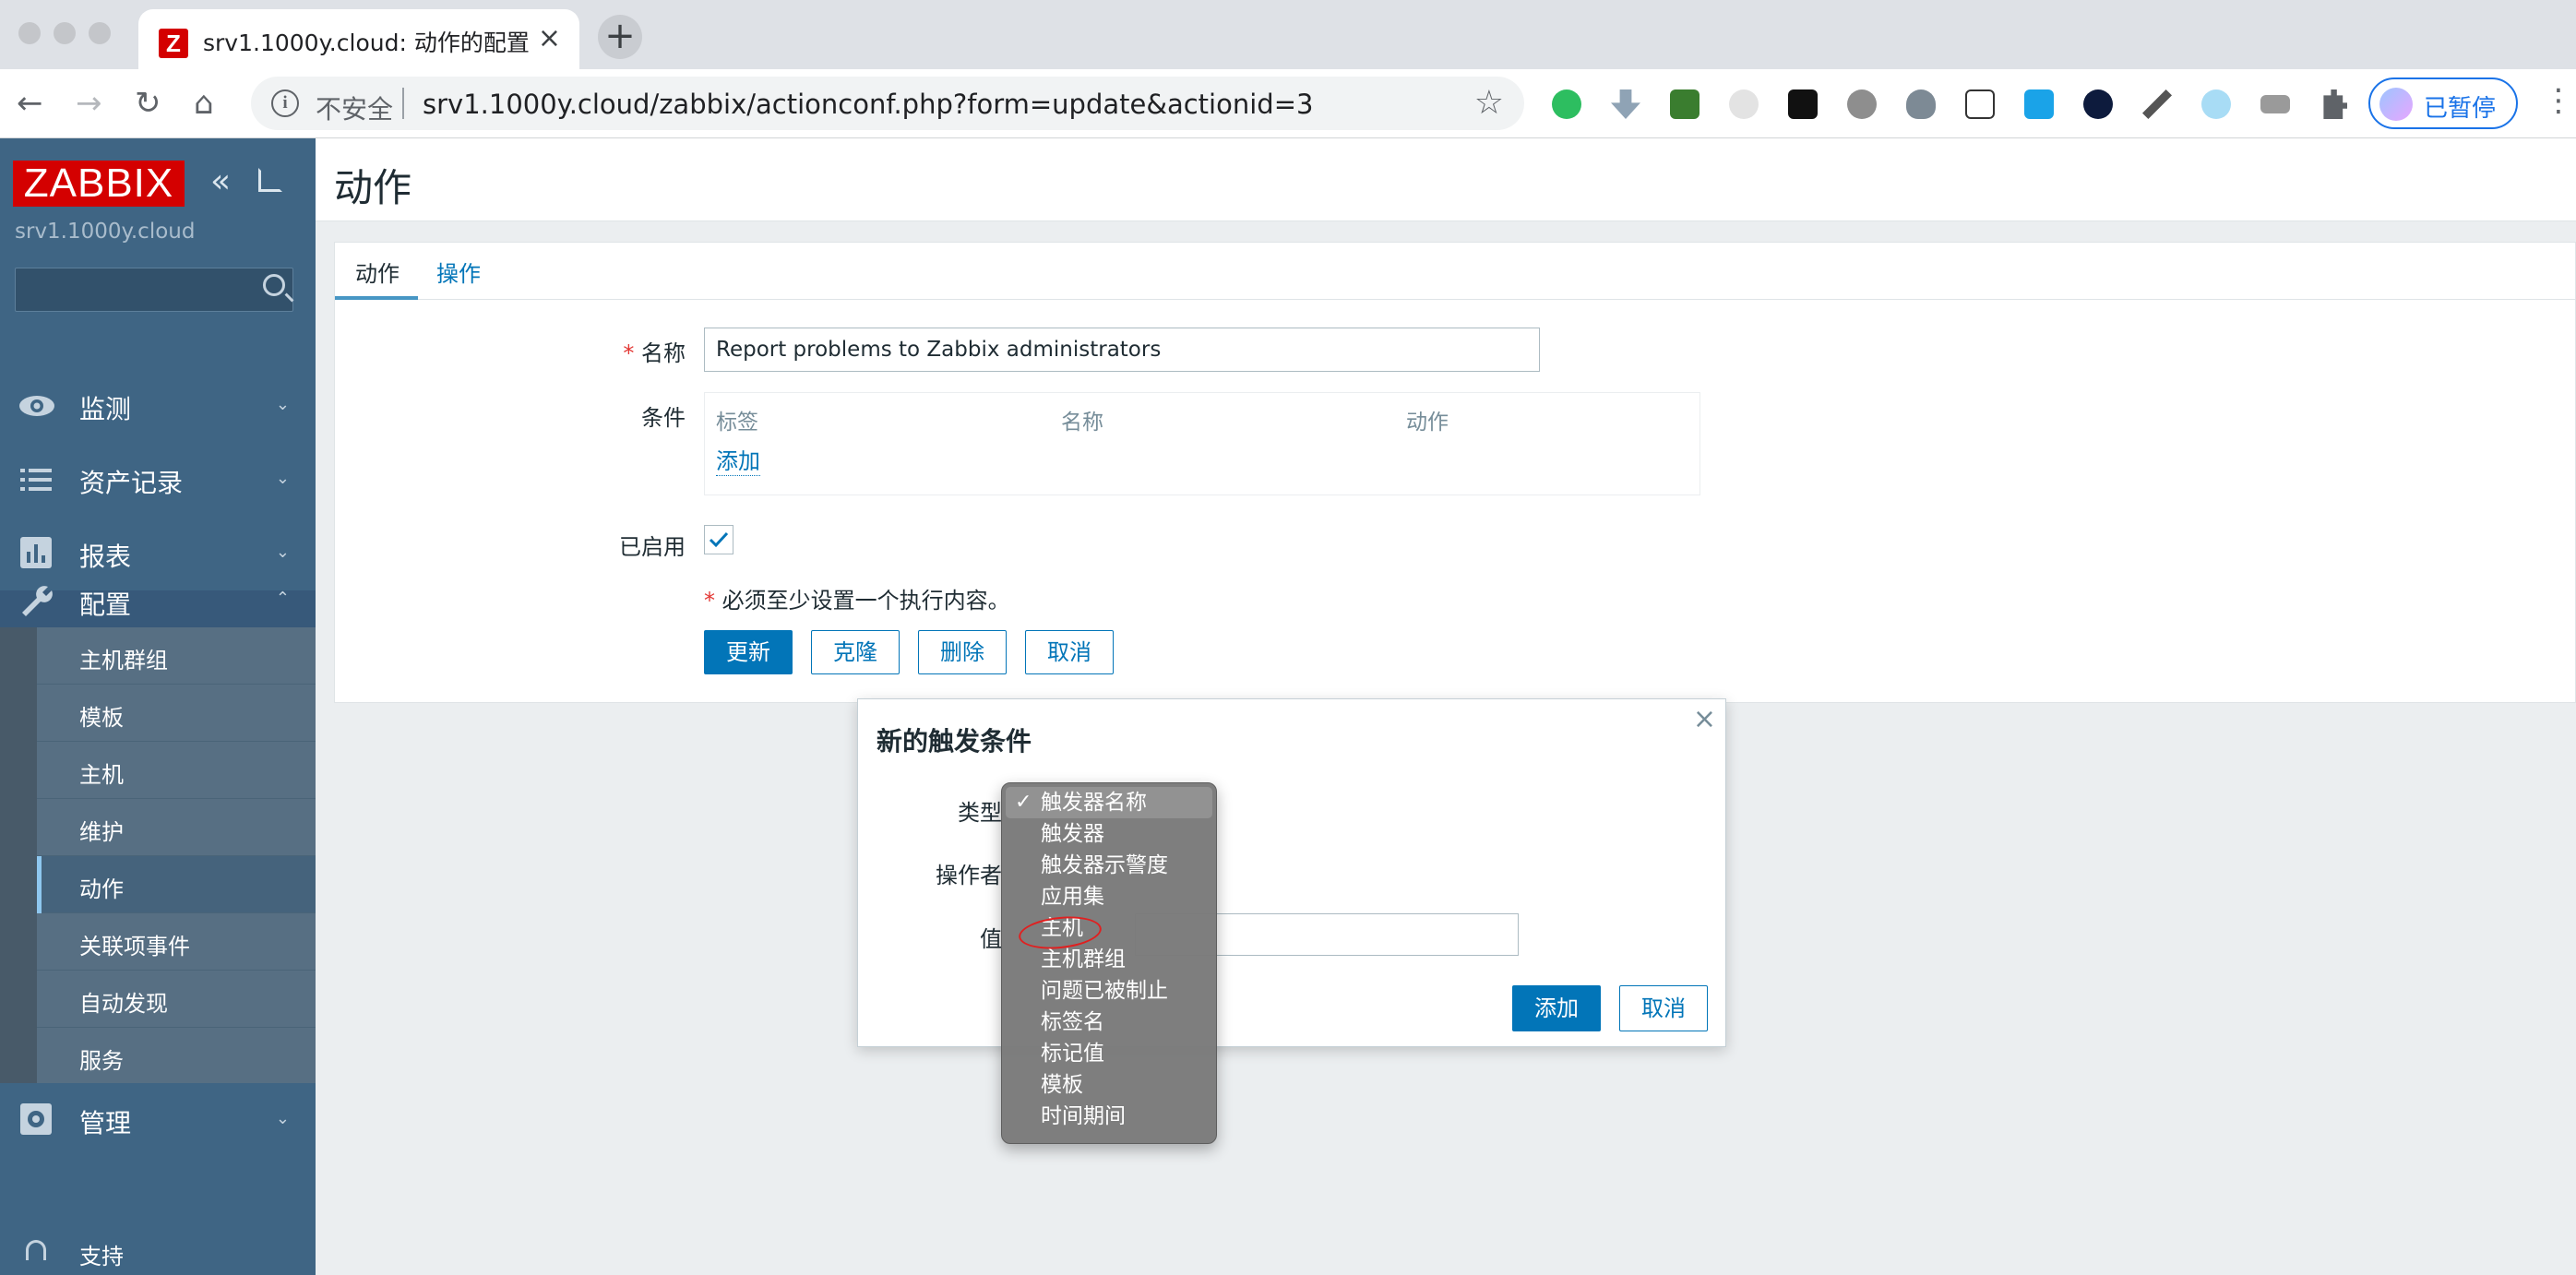 Image resolution: width=2576 pixels, height=1275 pixels. Describe the element at coordinates (176, 999) in the screenshot. I see `sidebar-item-discovery: 自动发现` at that location.